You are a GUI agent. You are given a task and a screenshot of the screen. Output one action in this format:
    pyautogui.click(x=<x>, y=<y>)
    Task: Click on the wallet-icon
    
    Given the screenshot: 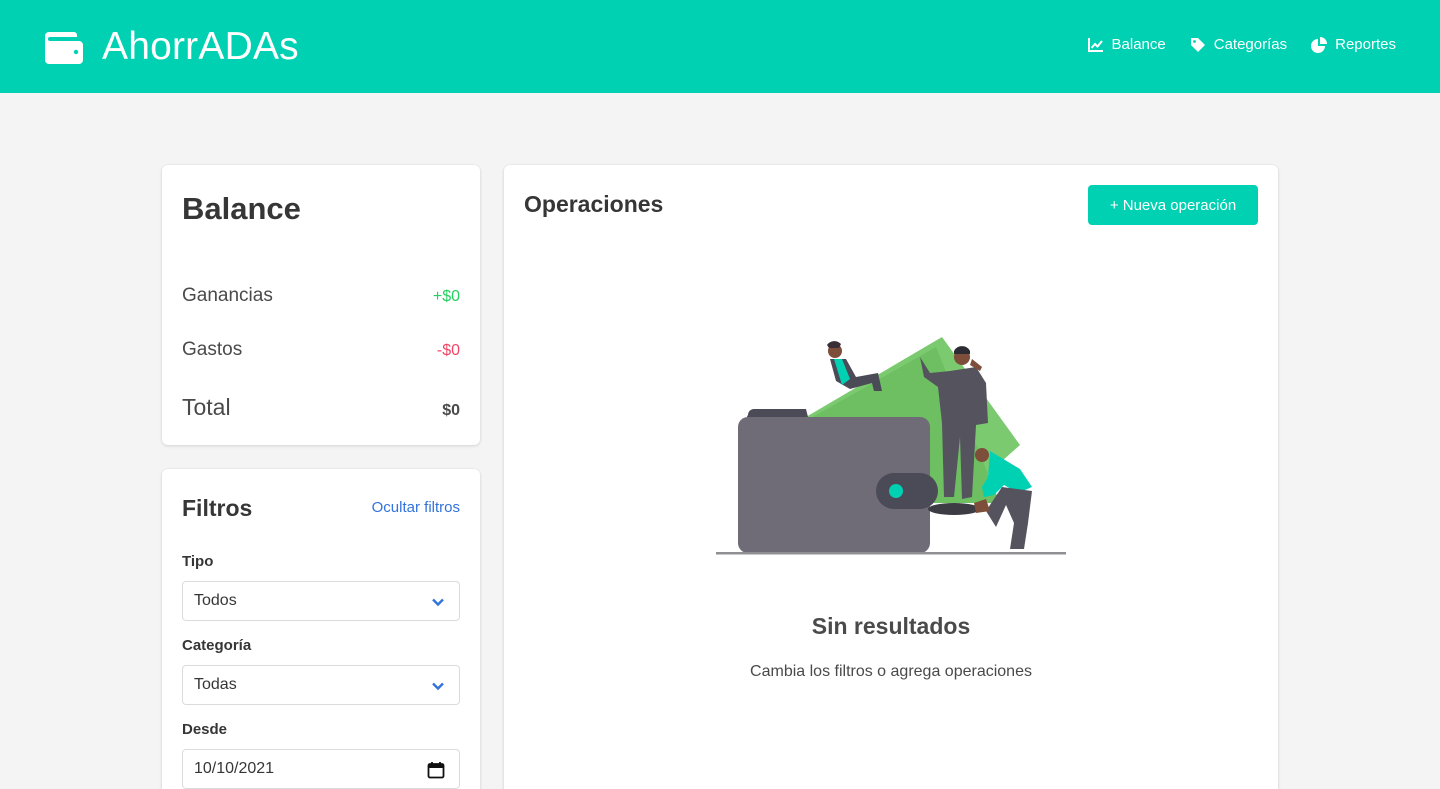 What is the action you would take?
    pyautogui.click(x=64, y=48)
    